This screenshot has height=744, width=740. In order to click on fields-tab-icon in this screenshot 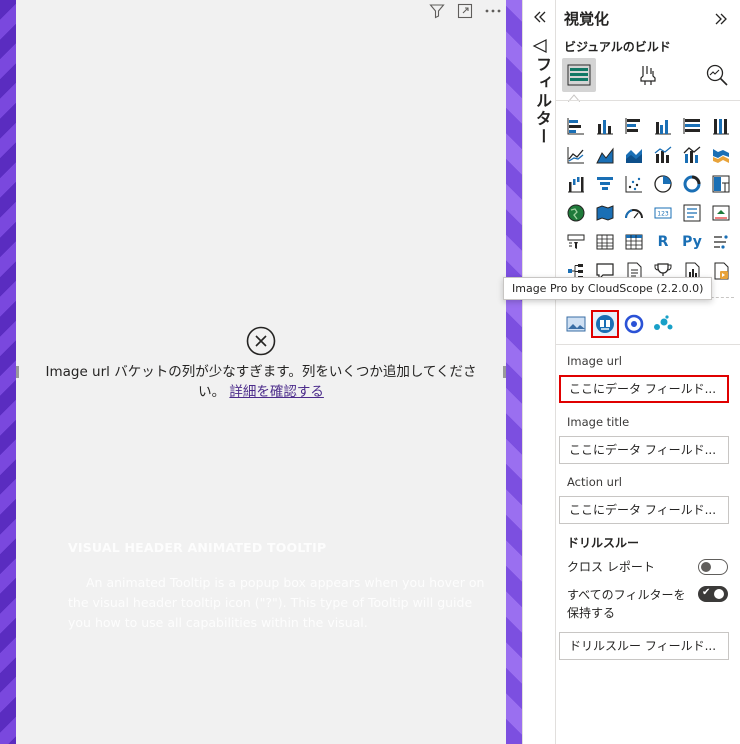, I will do `click(579, 75)`.